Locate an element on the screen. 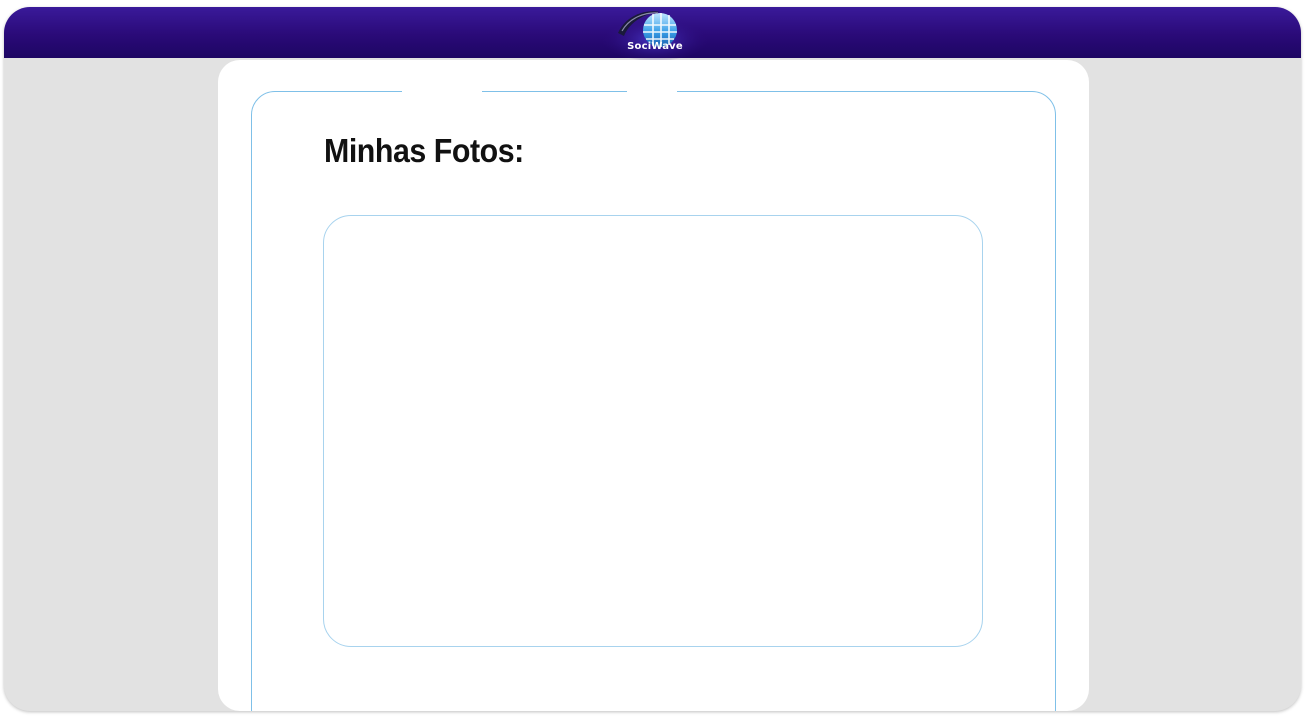 The width and height of the screenshot is (1306, 717). brand-logo: SociWave is located at coordinates (655, 34).